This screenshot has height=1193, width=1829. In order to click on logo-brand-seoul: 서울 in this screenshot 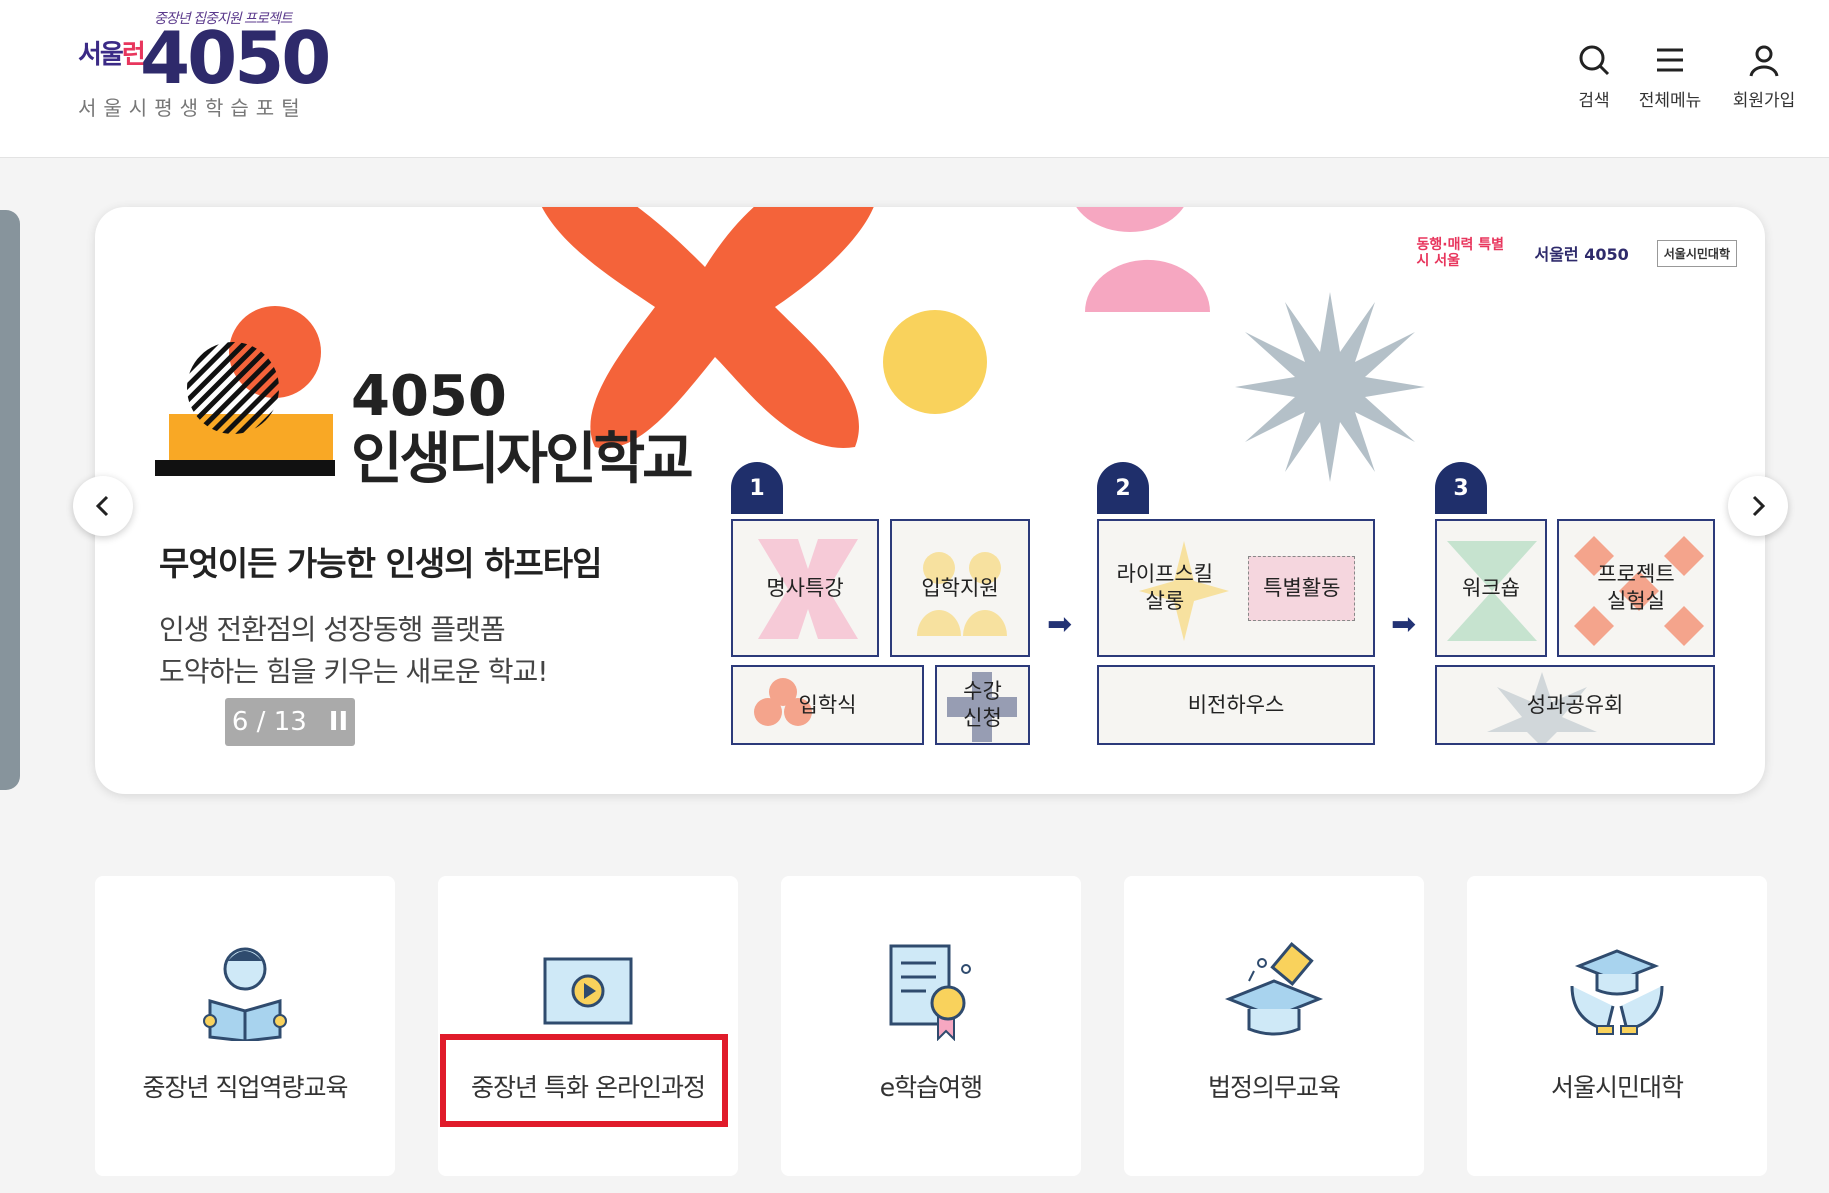, I will do `click(101, 55)`.